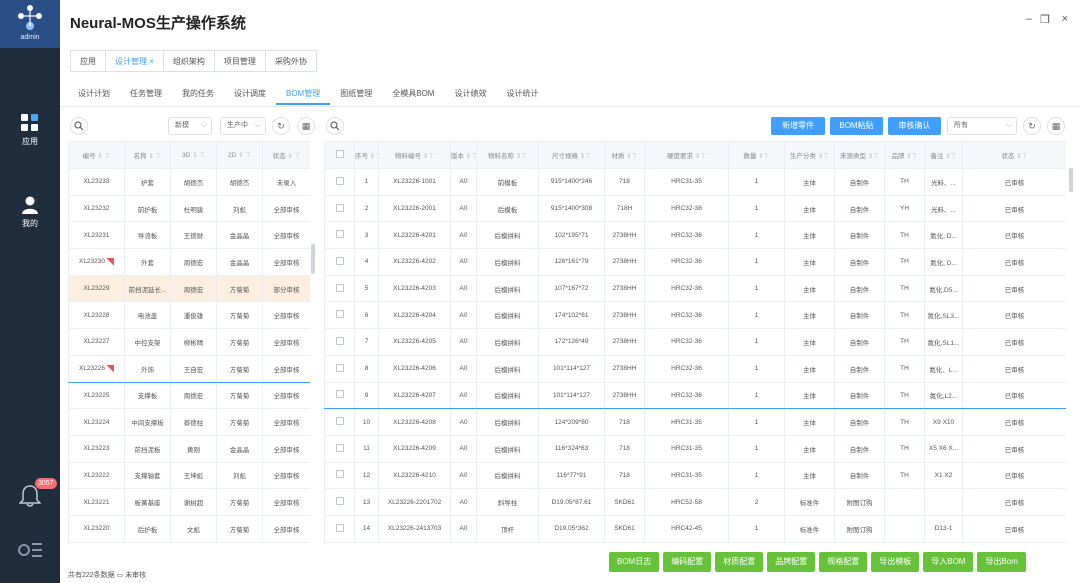 The height and width of the screenshot is (583, 1080). Describe the element at coordinates (151, 61) in the screenshot. I see `tab-close-icon: ×` at that location.